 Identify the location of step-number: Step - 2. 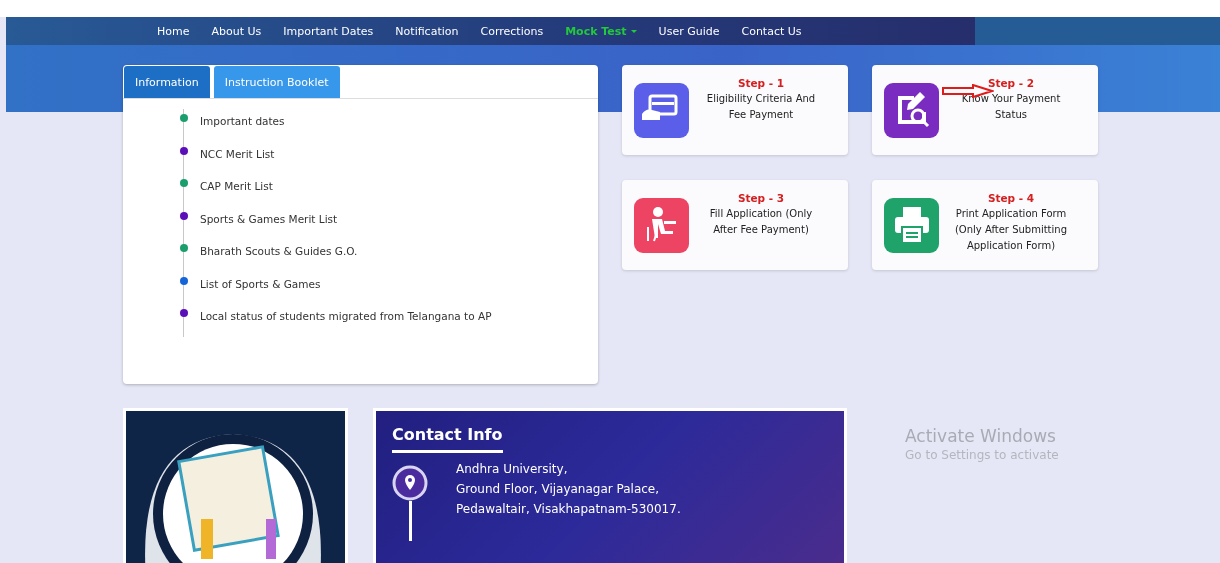
(1011, 83).